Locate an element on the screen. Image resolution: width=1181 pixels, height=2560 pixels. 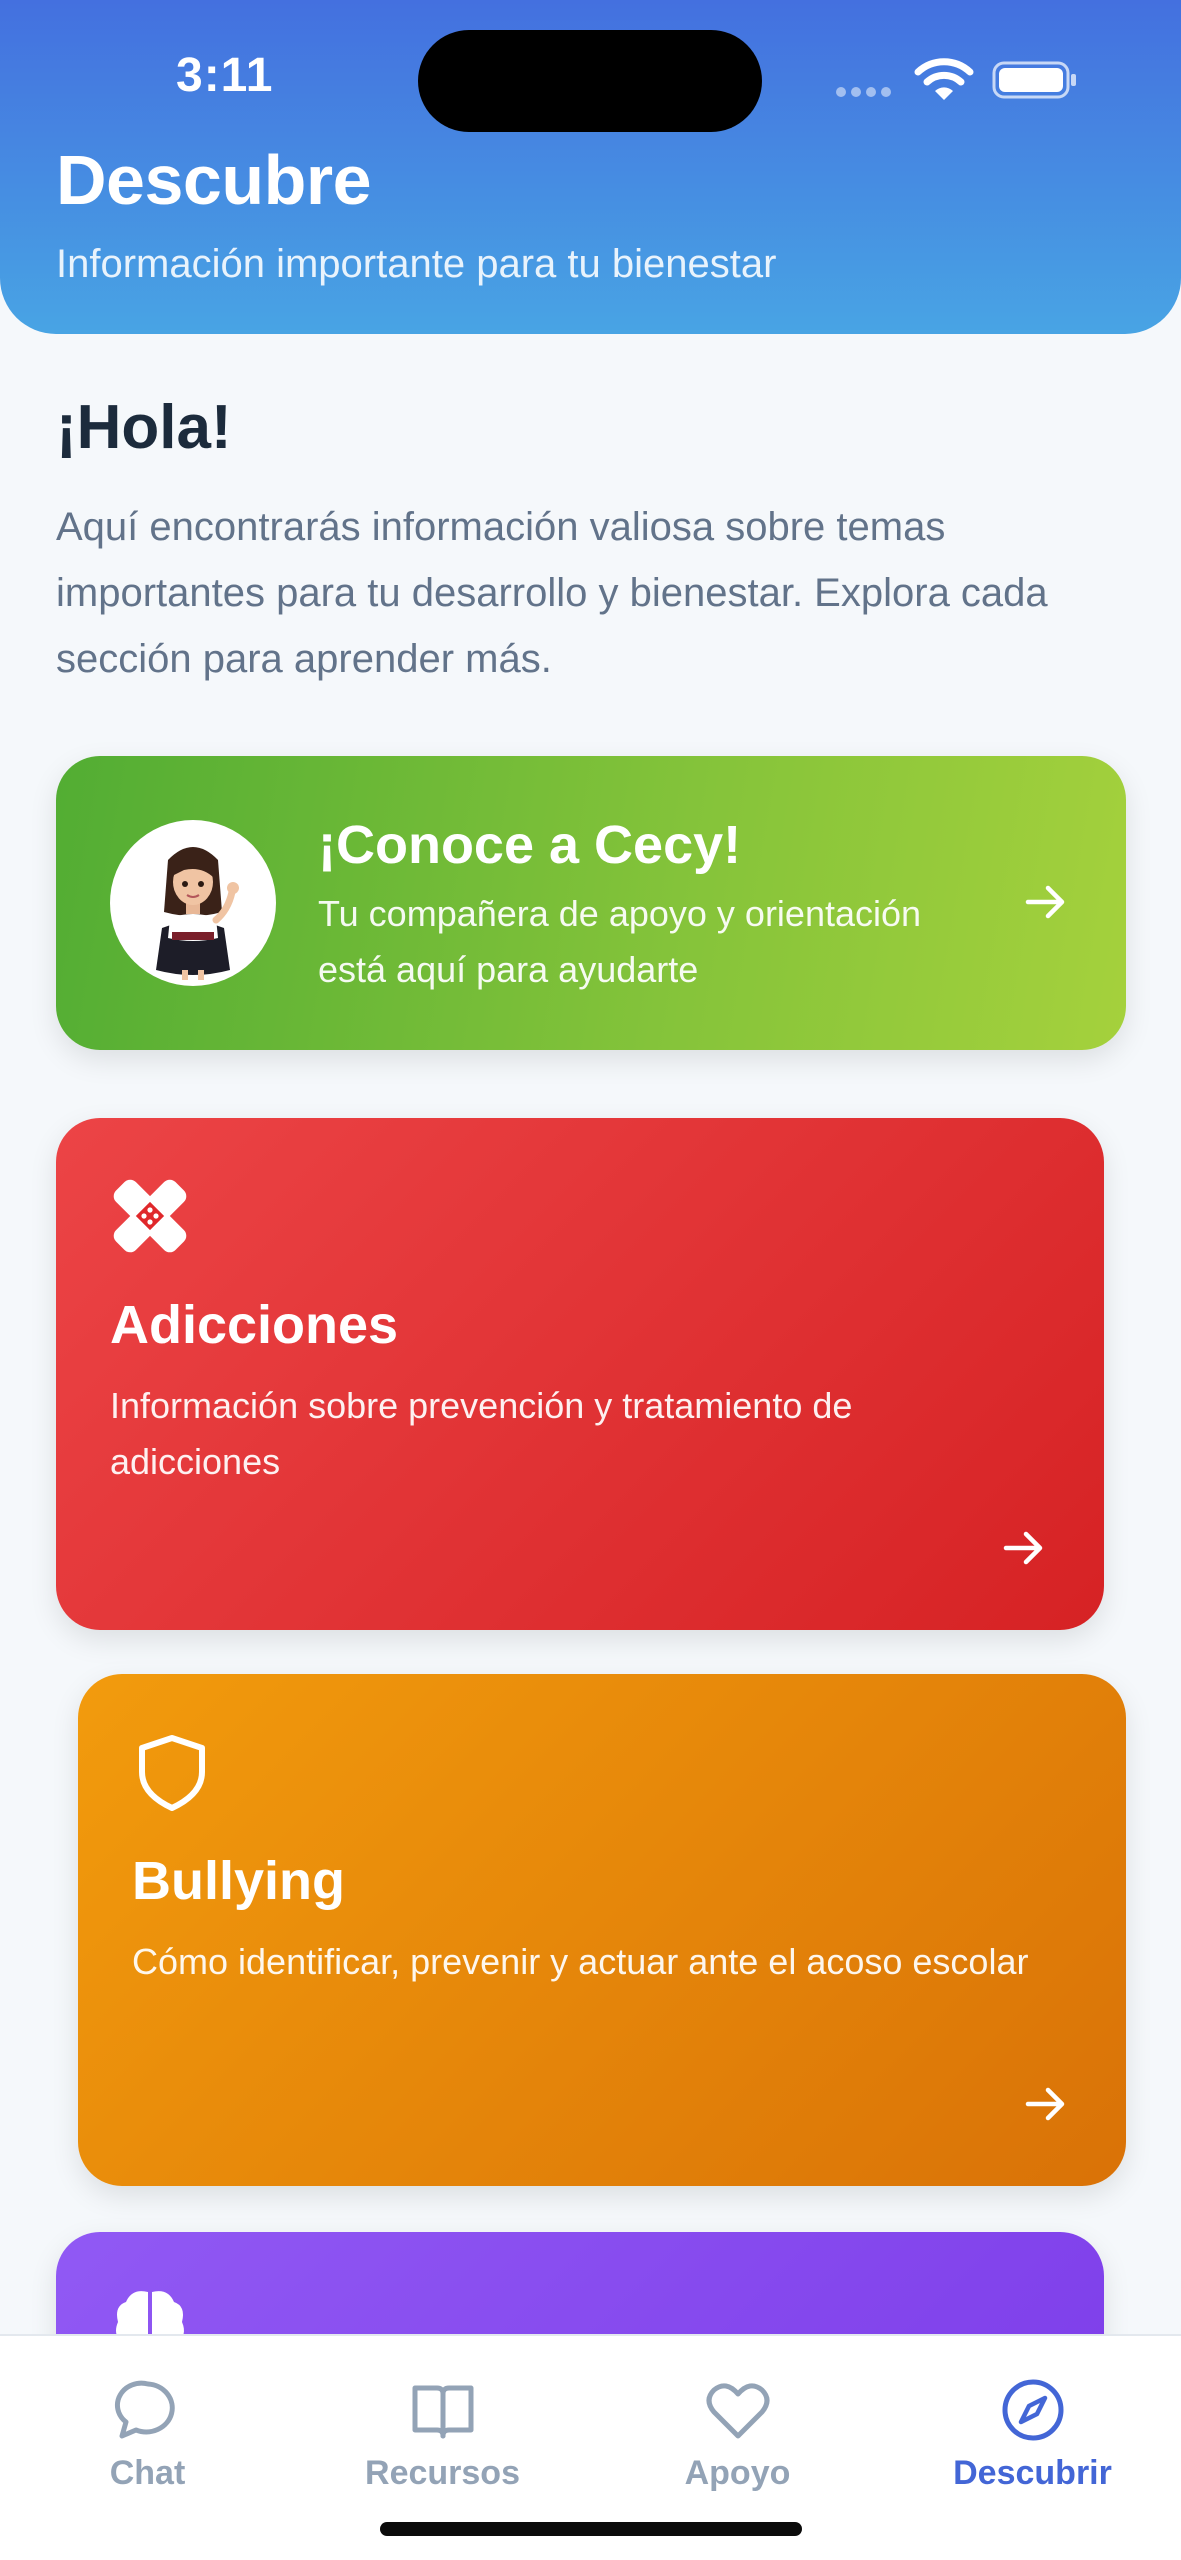
cecy-avatar-illustration is located at coordinates (197, 913).